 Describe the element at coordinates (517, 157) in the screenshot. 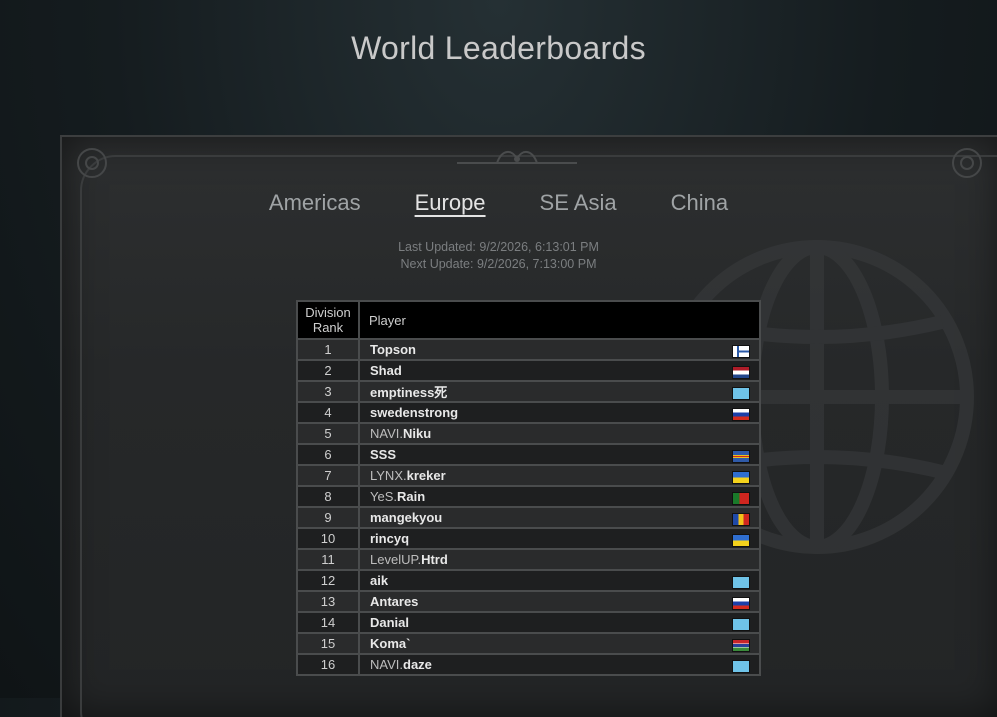

I see `ornament-icon` at that location.